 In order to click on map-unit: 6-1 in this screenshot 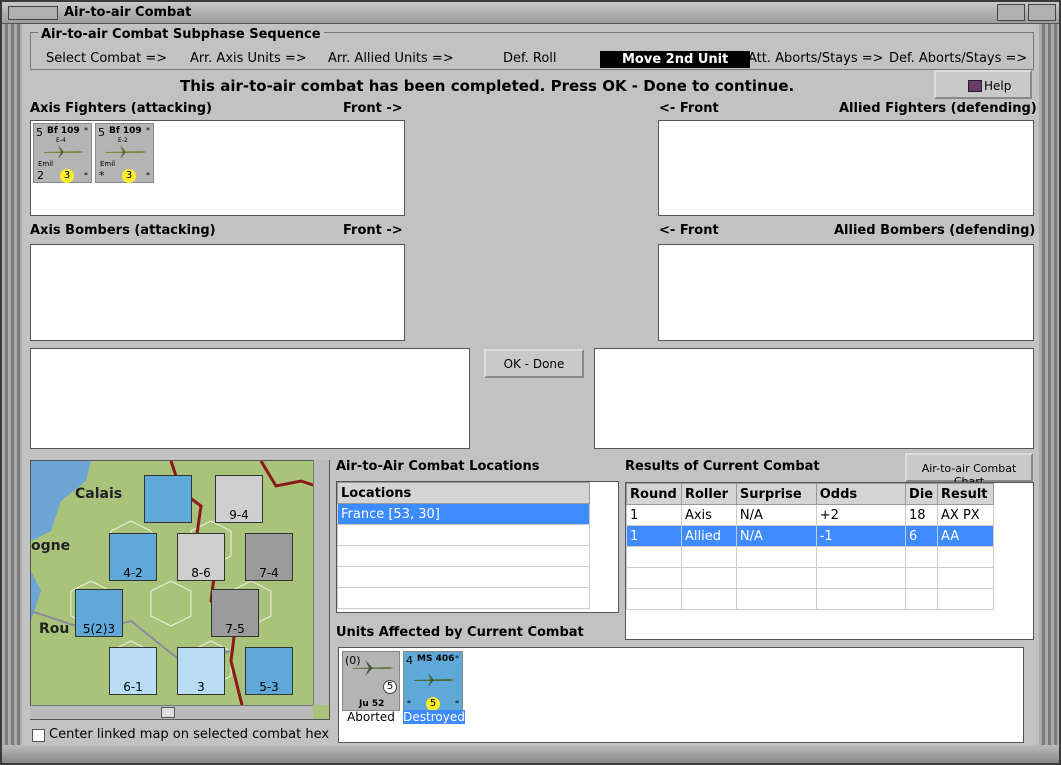, I will do `click(133, 671)`.